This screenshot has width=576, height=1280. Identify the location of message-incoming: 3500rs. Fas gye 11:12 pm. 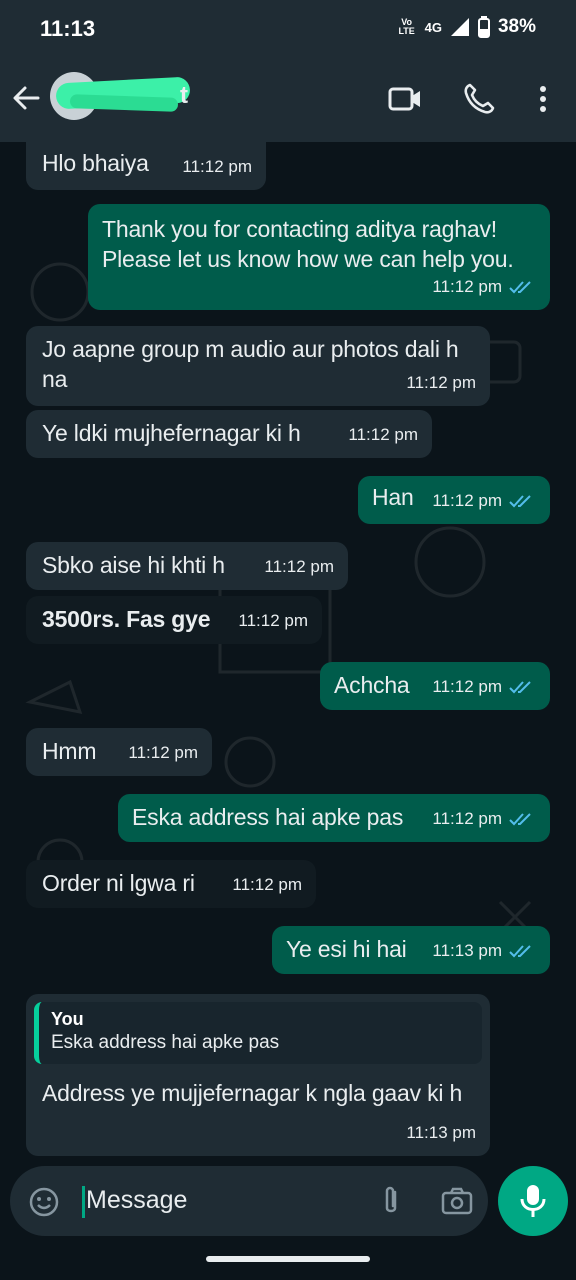
(174, 620).